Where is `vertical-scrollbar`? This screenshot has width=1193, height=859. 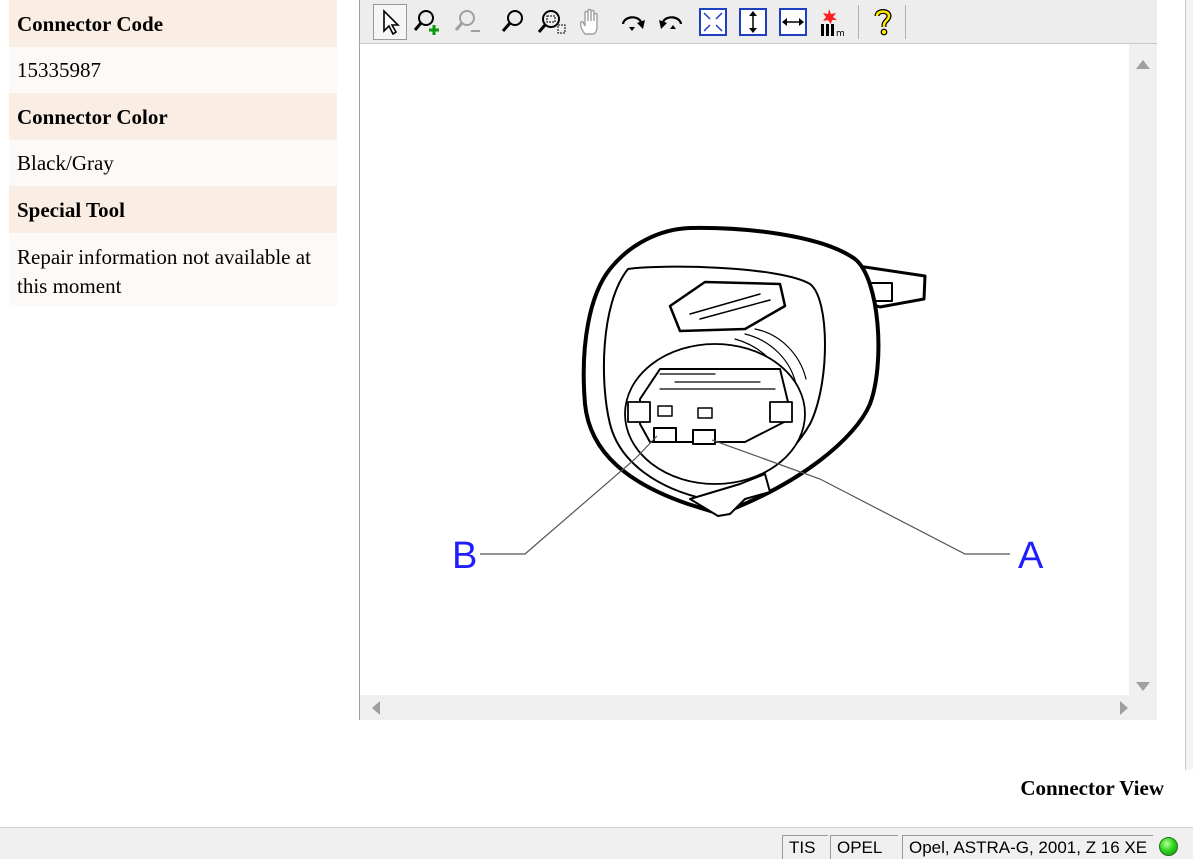 vertical-scrollbar is located at coordinates (1143, 369).